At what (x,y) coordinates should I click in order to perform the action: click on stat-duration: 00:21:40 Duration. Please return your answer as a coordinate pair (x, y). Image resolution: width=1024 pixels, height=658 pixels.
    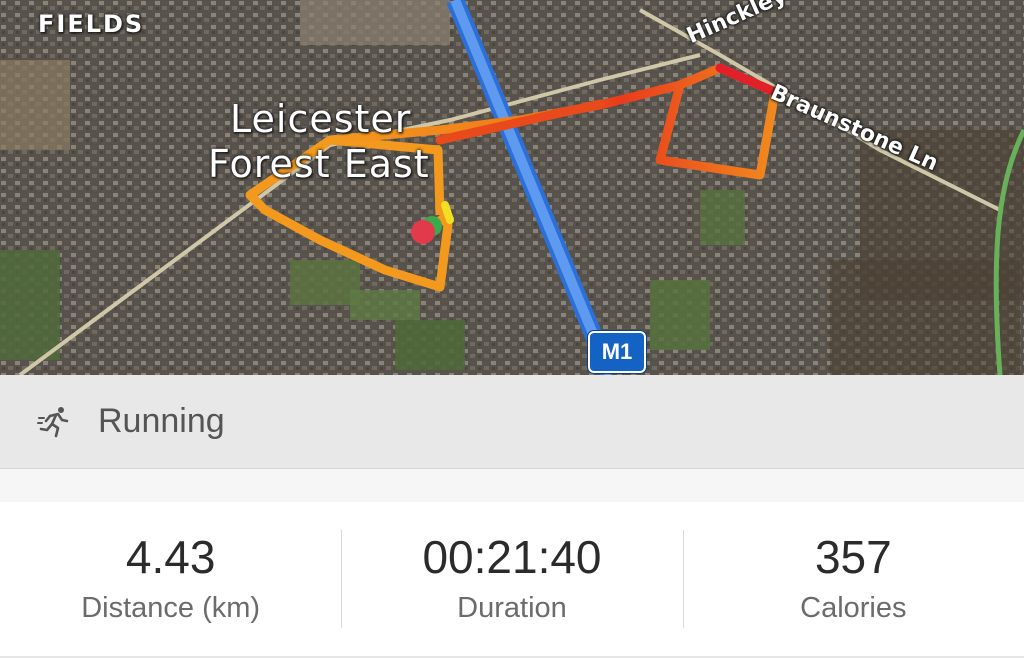
    Looking at the image, I should click on (511, 579).